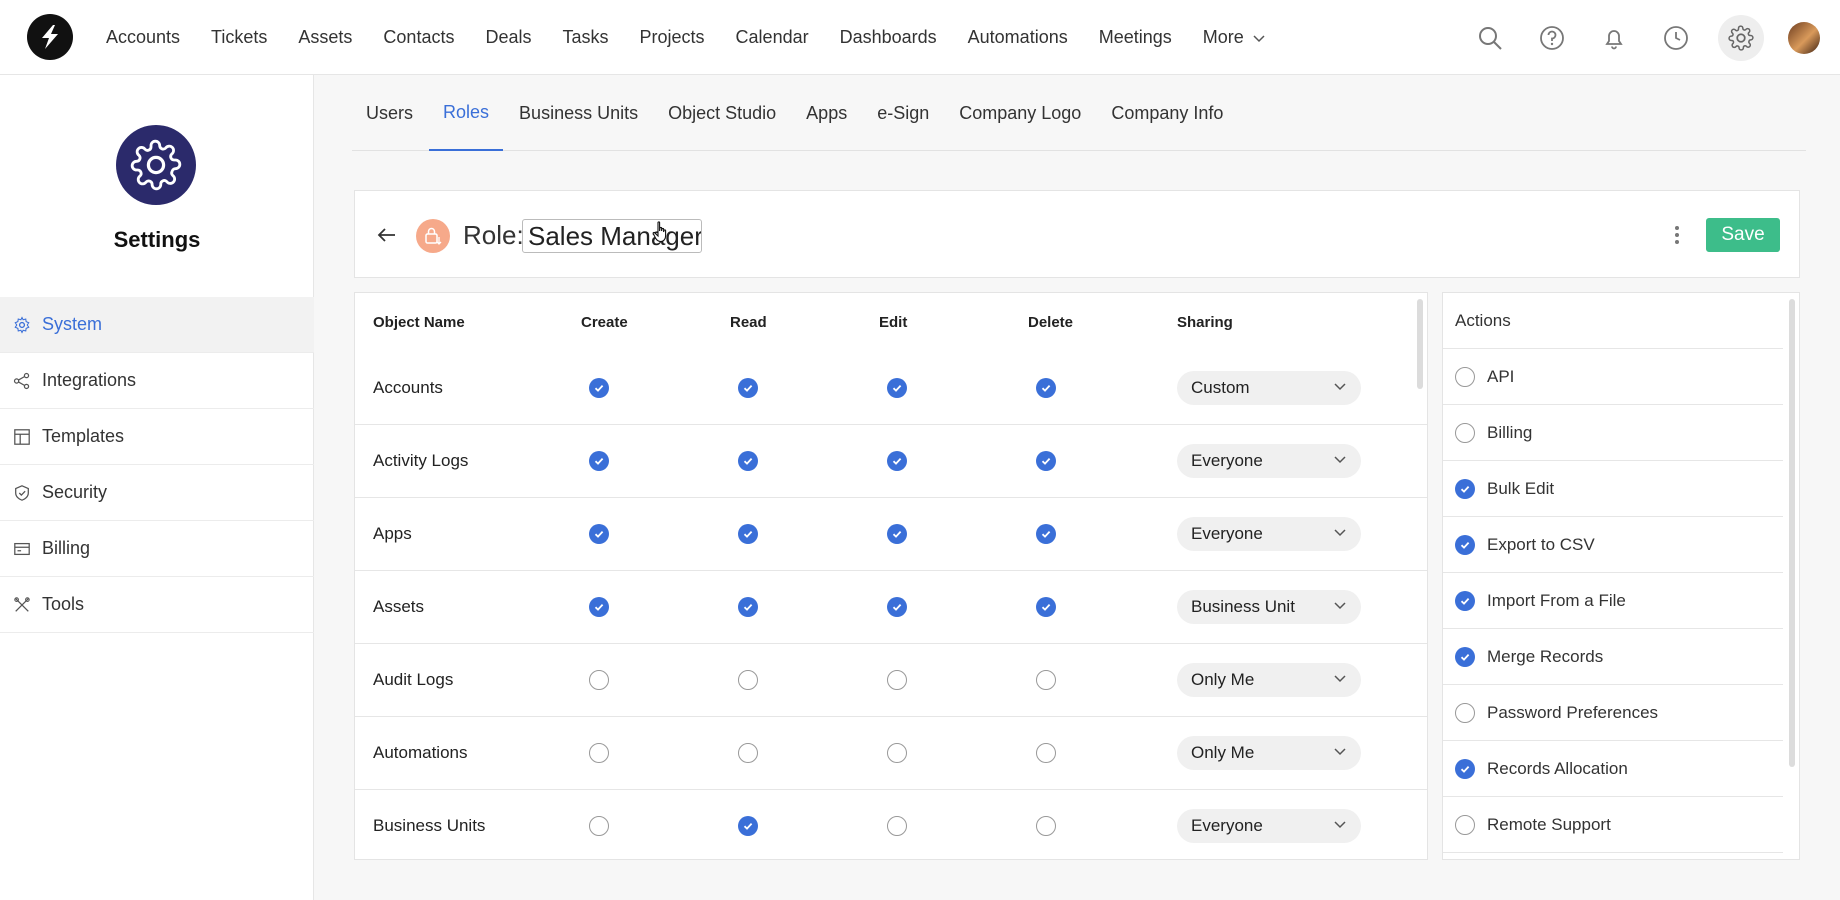 Image resolution: width=1840 pixels, height=900 pixels. I want to click on tab-roles: Roles, so click(466, 113).